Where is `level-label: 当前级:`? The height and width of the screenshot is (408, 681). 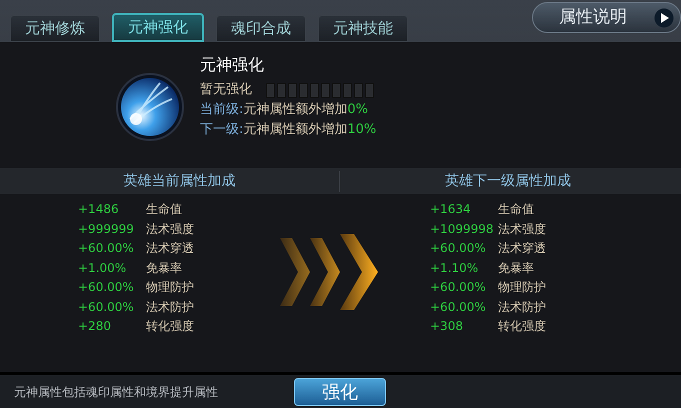 level-label: 当前级: is located at coordinates (222, 110).